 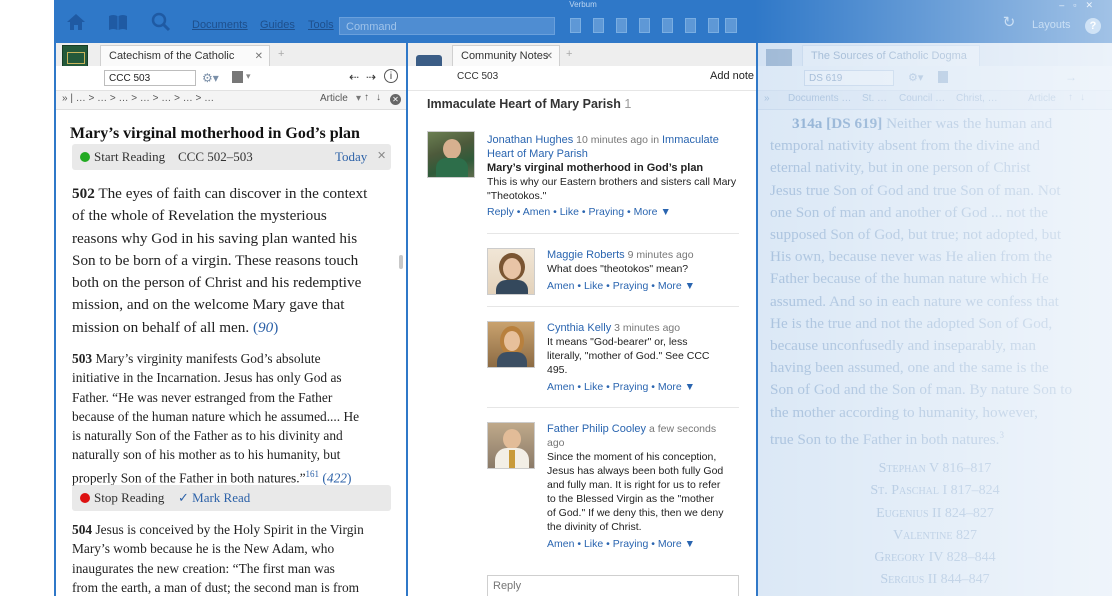 What do you see at coordinates (618, 269) in the screenshot?
I see `note-text: What does "theotokos" mean?` at bounding box center [618, 269].